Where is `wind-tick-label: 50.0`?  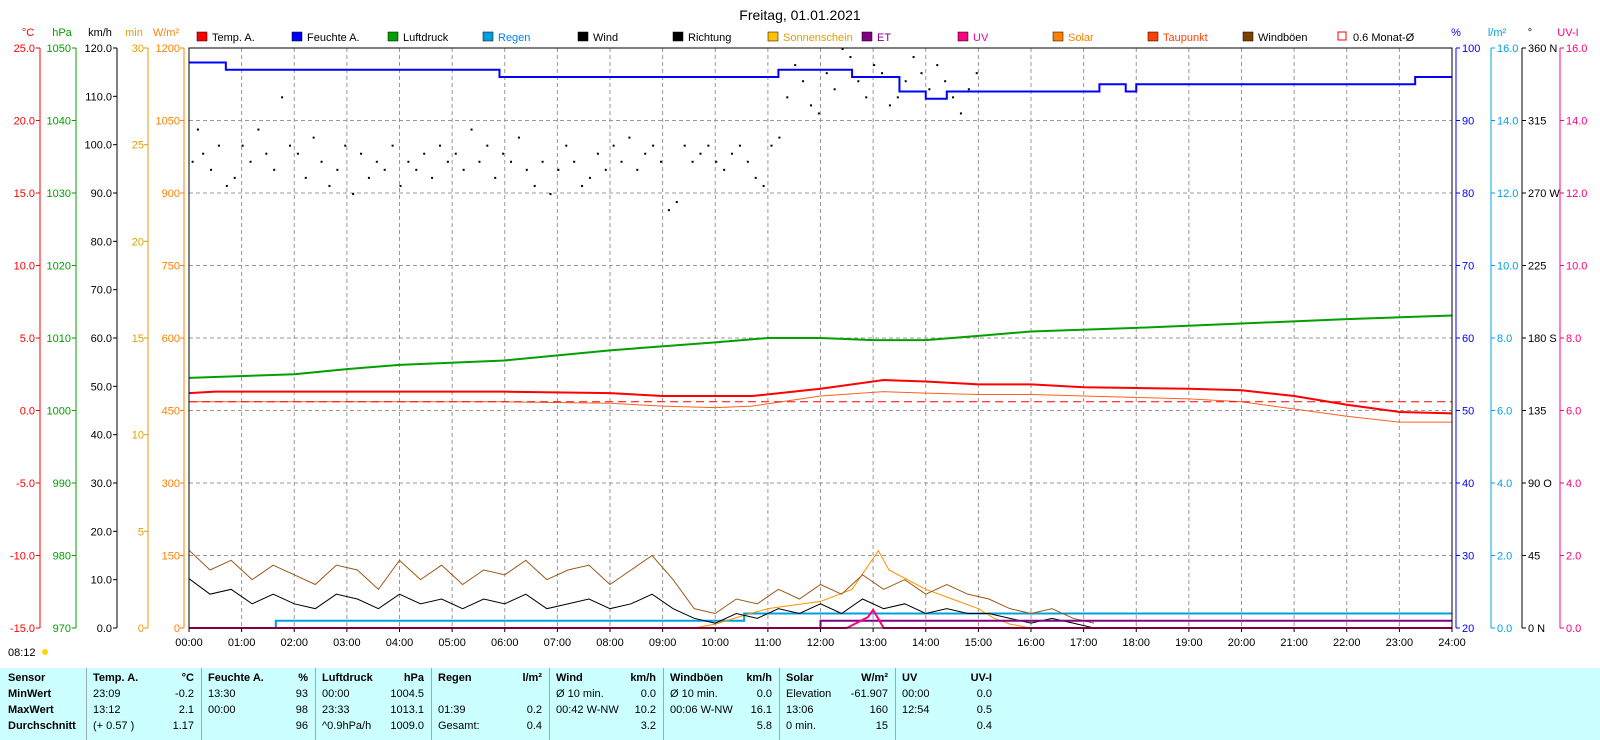
wind-tick-label: 50.0 is located at coordinates (101, 387).